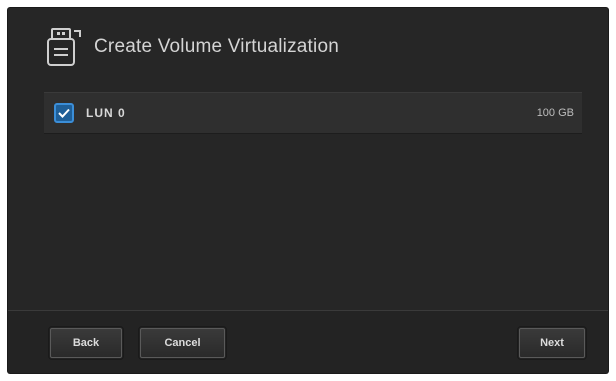 The width and height of the screenshot is (616, 381). I want to click on checkmark-icon, so click(64, 113).